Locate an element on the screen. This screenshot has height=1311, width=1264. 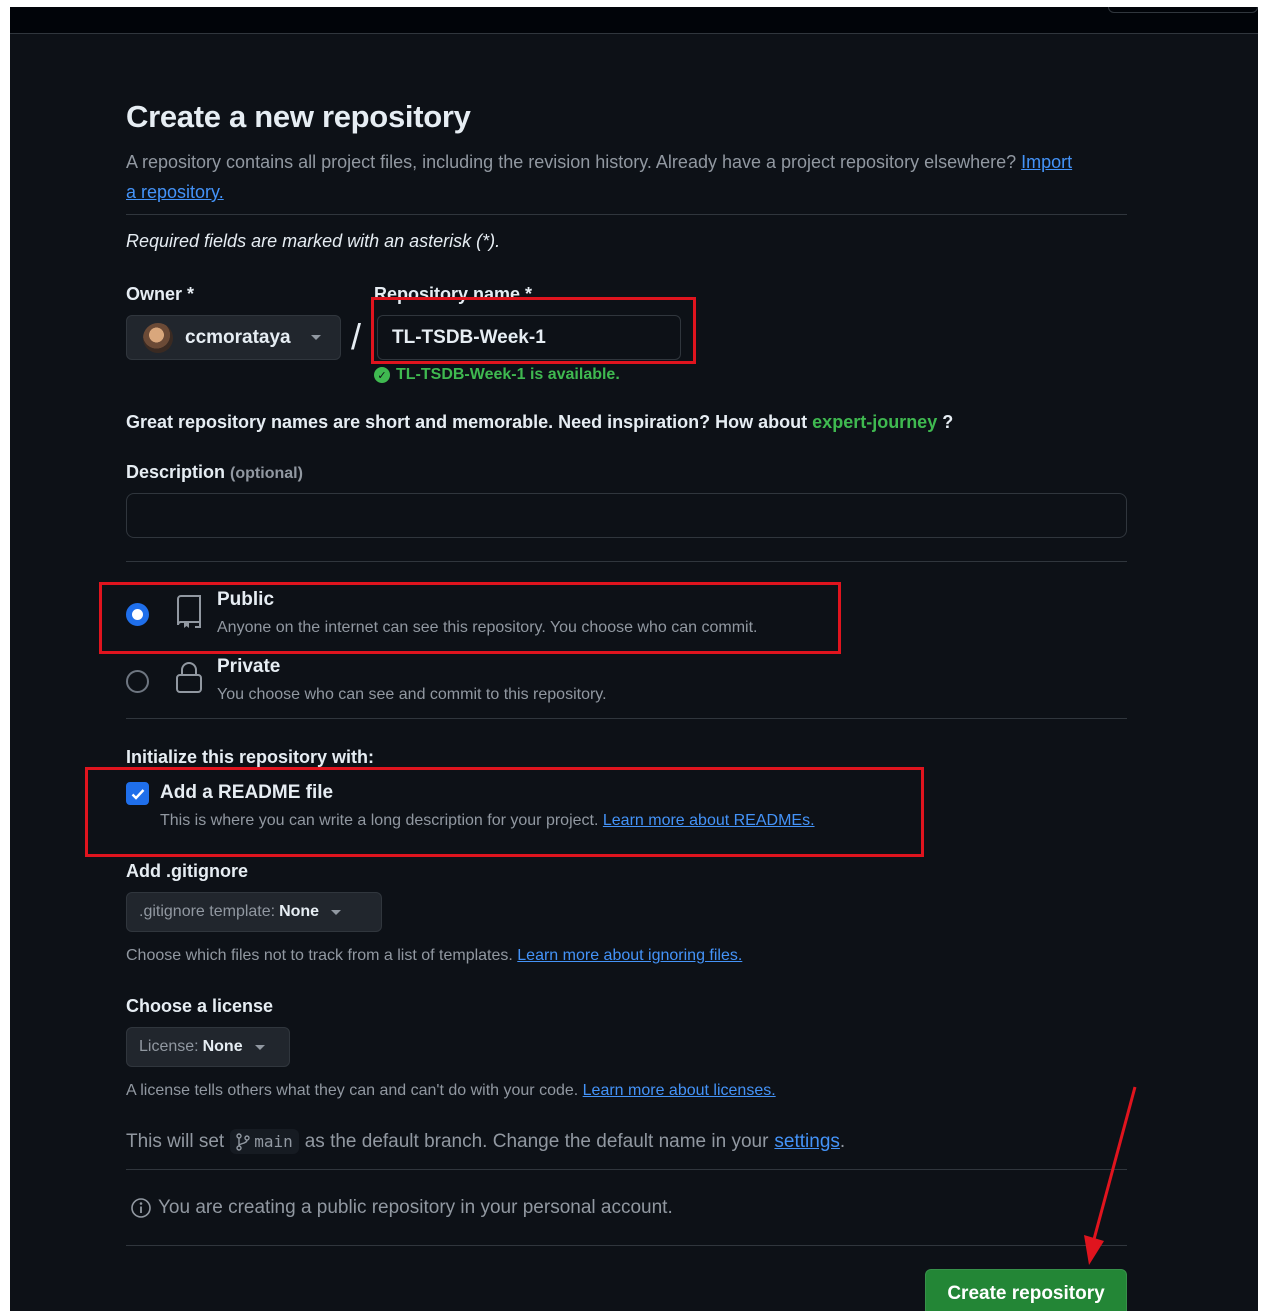
license-heading: Choose a license is located at coordinates (200, 1006).